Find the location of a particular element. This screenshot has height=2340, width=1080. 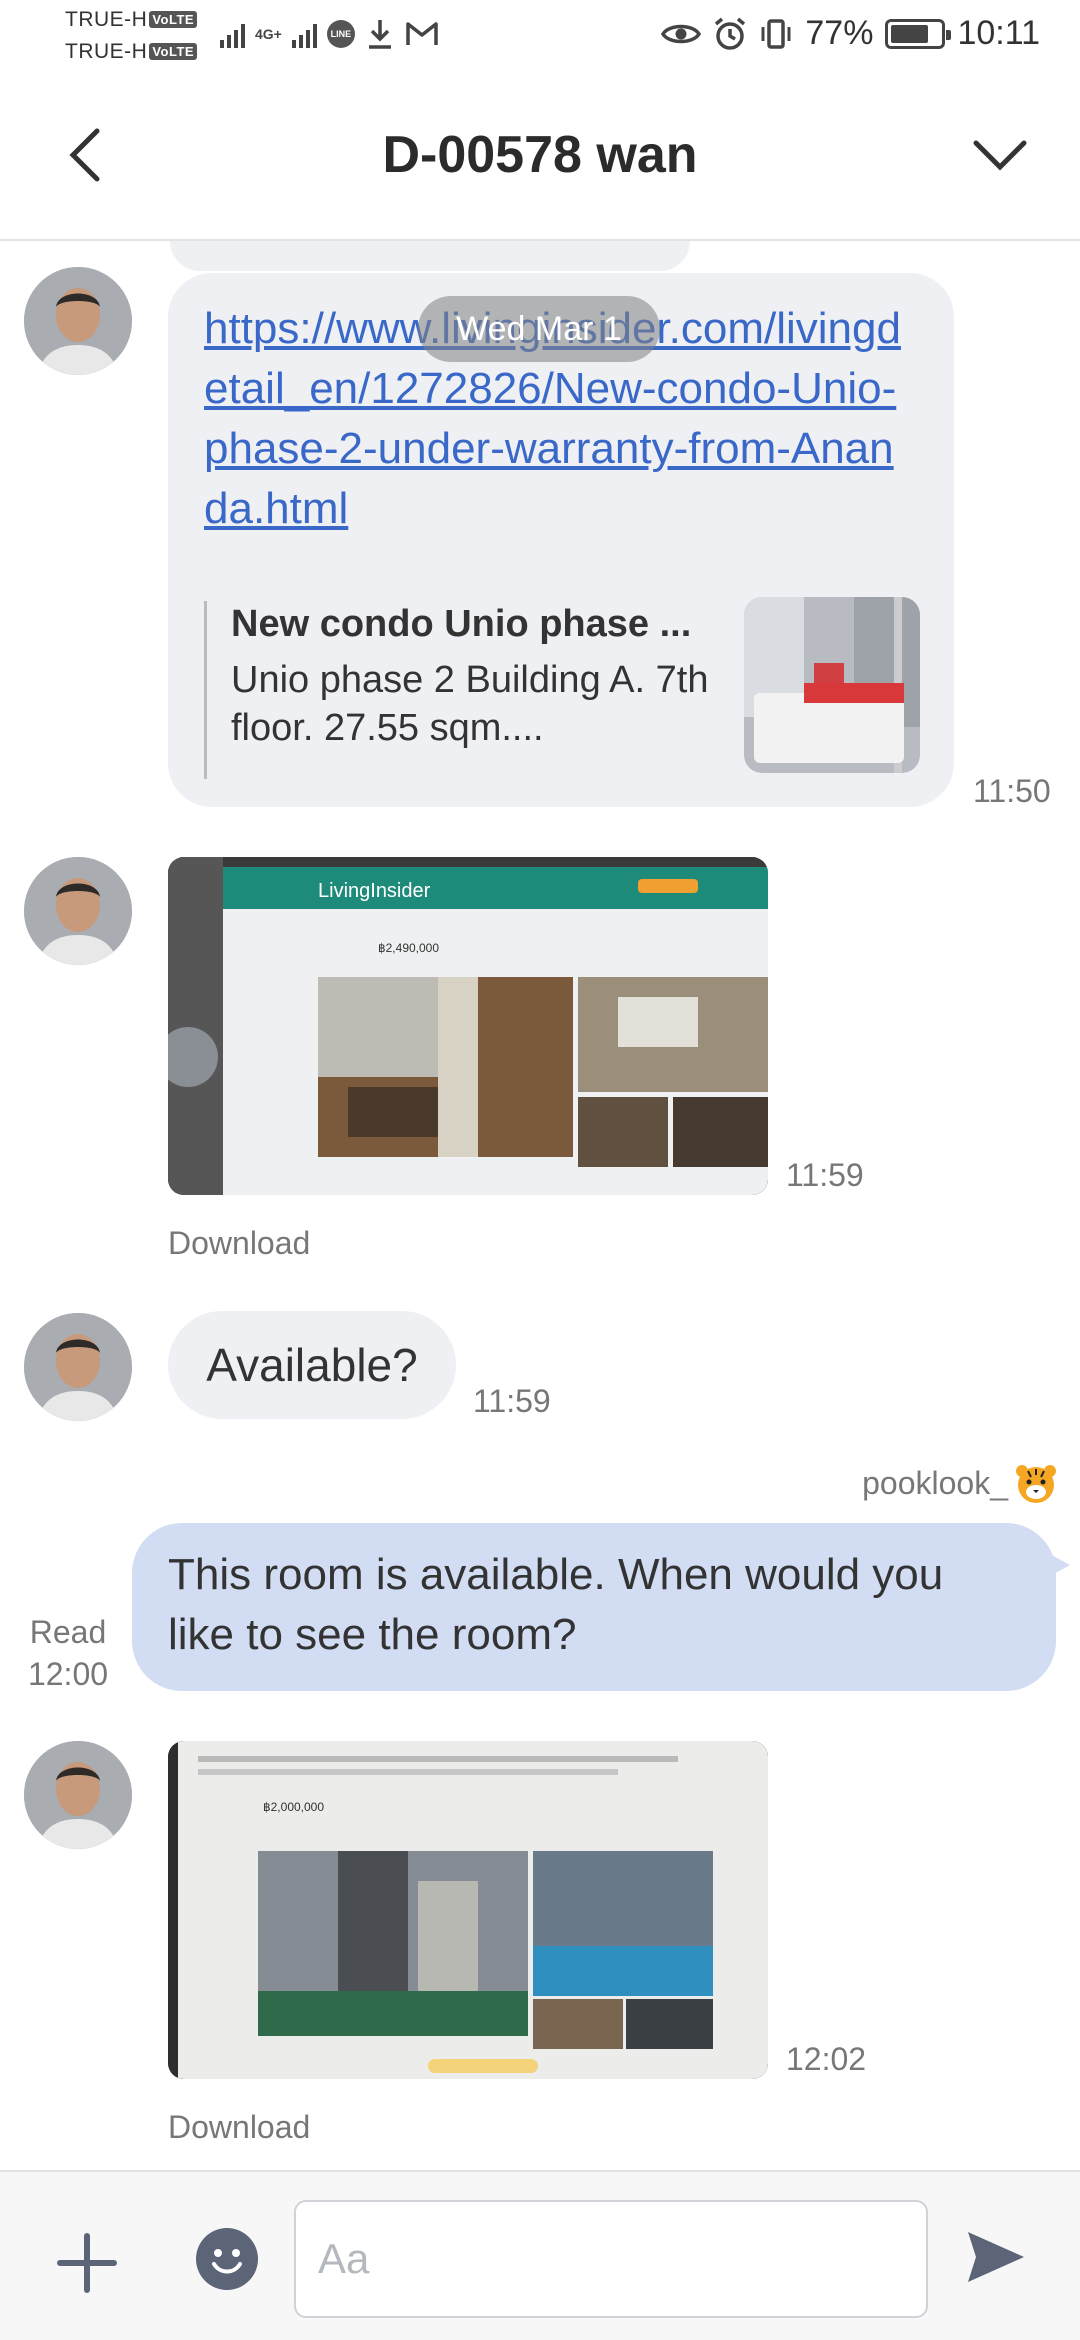

notification-icons: 4G+ LINE is located at coordinates (329, 34).